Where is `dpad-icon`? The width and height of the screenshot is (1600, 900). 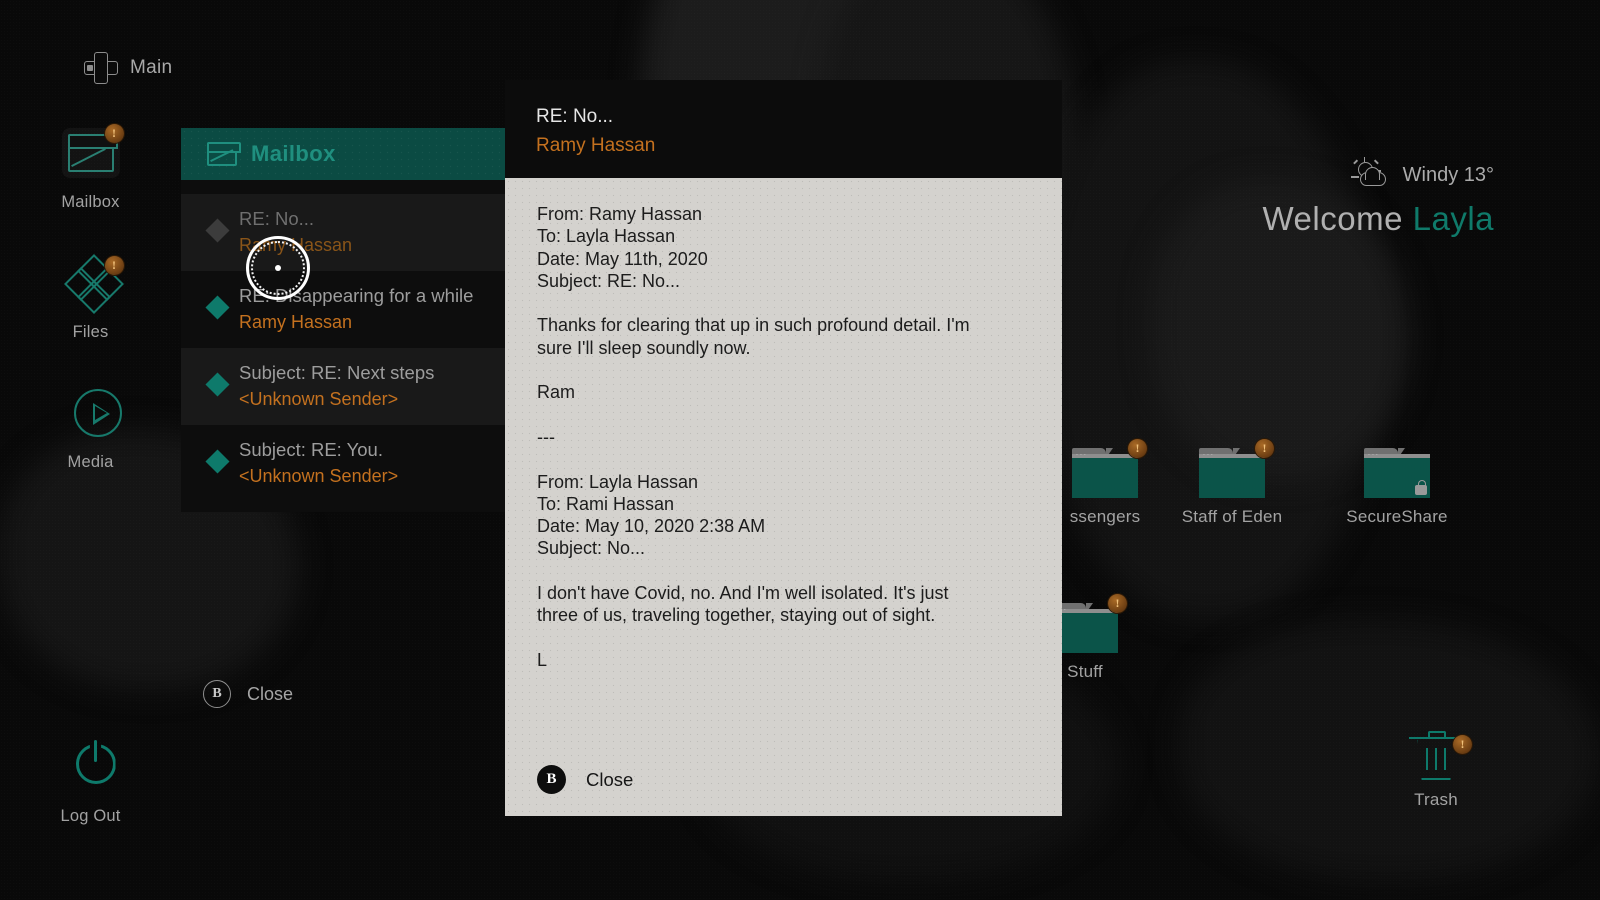
dpad-icon is located at coordinates (101, 68).